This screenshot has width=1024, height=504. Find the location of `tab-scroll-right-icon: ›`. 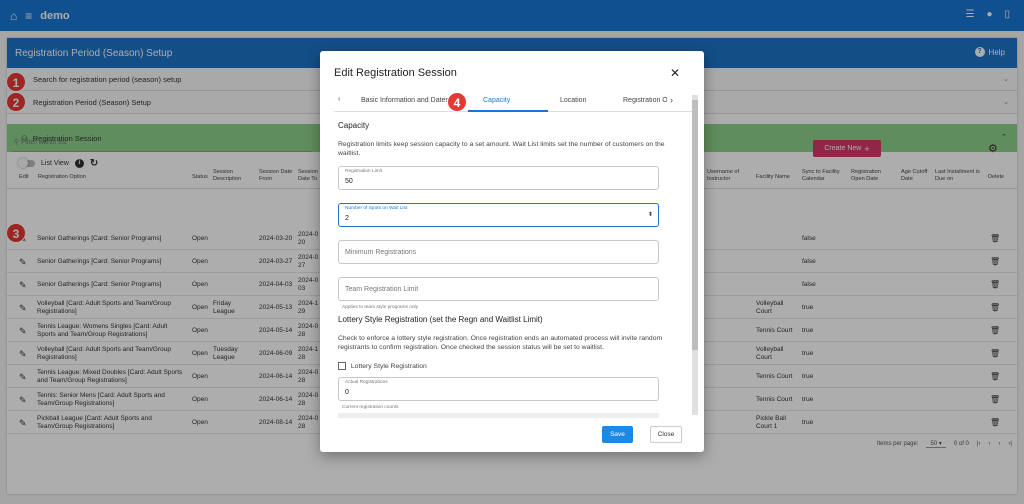

tab-scroll-right-icon: › is located at coordinates (671, 100).